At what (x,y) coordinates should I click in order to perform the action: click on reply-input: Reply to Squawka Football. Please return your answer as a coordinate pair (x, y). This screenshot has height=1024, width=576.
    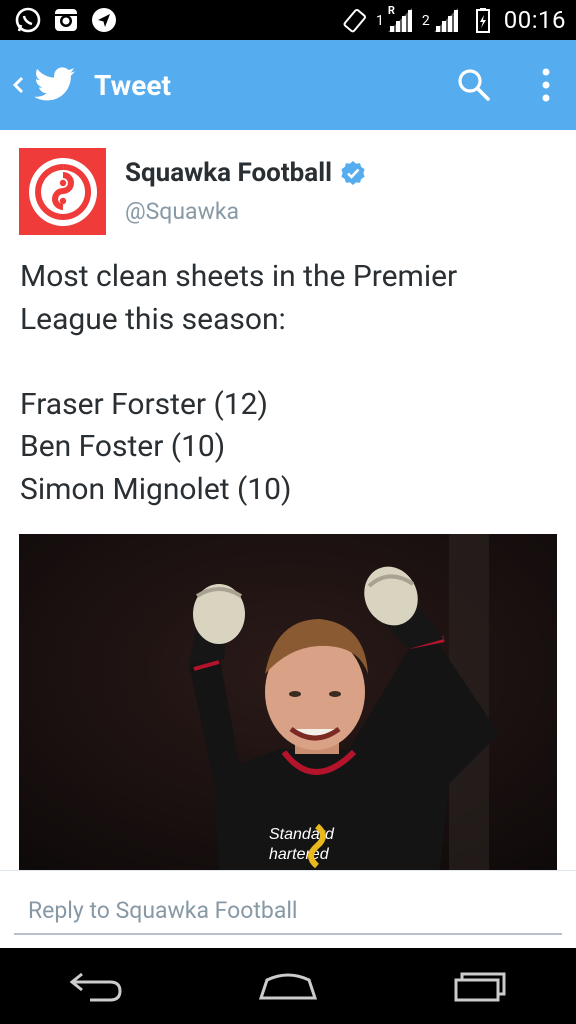
    Looking at the image, I should click on (288, 914).